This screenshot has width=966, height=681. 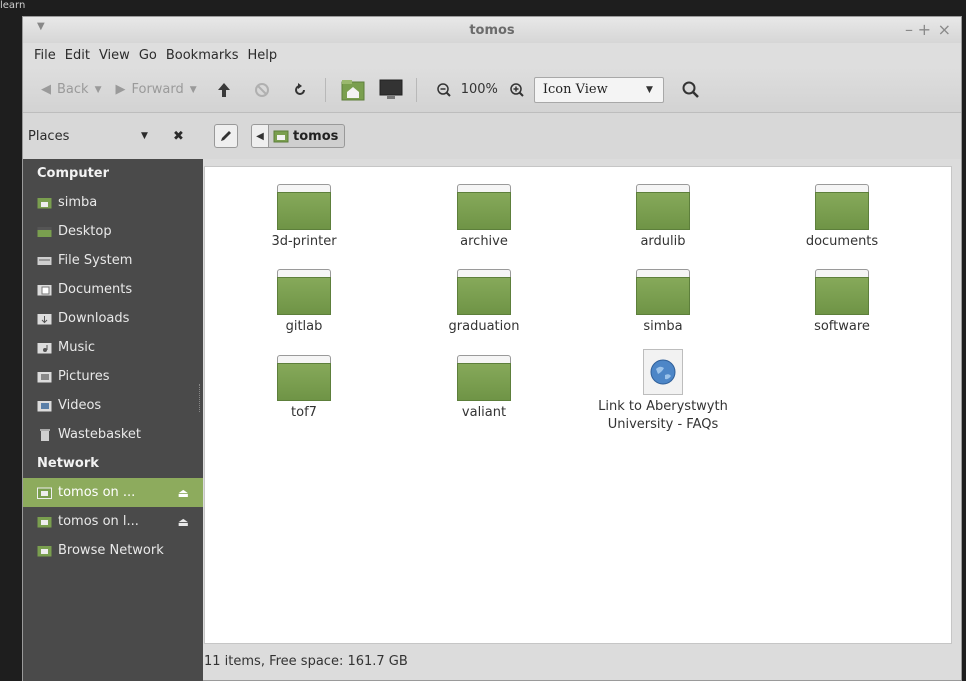 I want to click on file-name: archive, so click(x=484, y=241).